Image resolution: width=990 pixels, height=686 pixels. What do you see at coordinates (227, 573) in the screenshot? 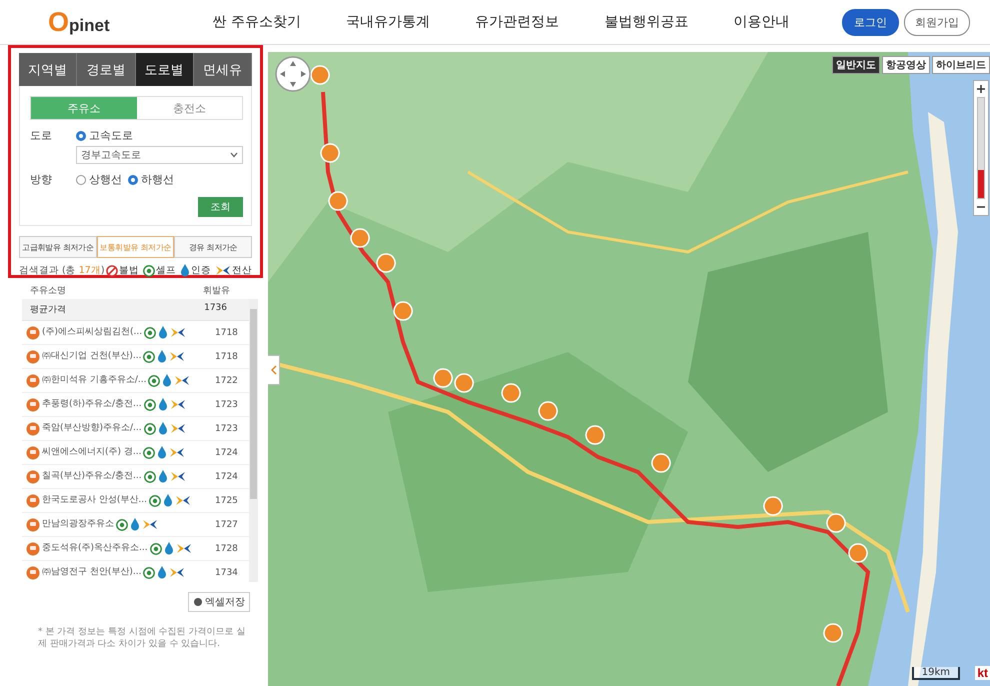
I see `price-cell-text: 1734` at bounding box center [227, 573].